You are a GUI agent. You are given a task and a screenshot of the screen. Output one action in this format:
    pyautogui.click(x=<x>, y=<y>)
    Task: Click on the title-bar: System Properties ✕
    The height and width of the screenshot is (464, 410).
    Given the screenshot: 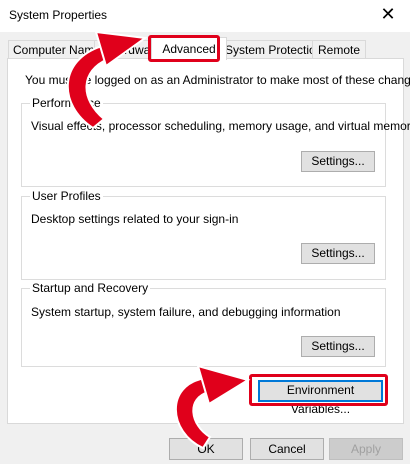 What is the action you would take?
    pyautogui.click(x=205, y=16)
    